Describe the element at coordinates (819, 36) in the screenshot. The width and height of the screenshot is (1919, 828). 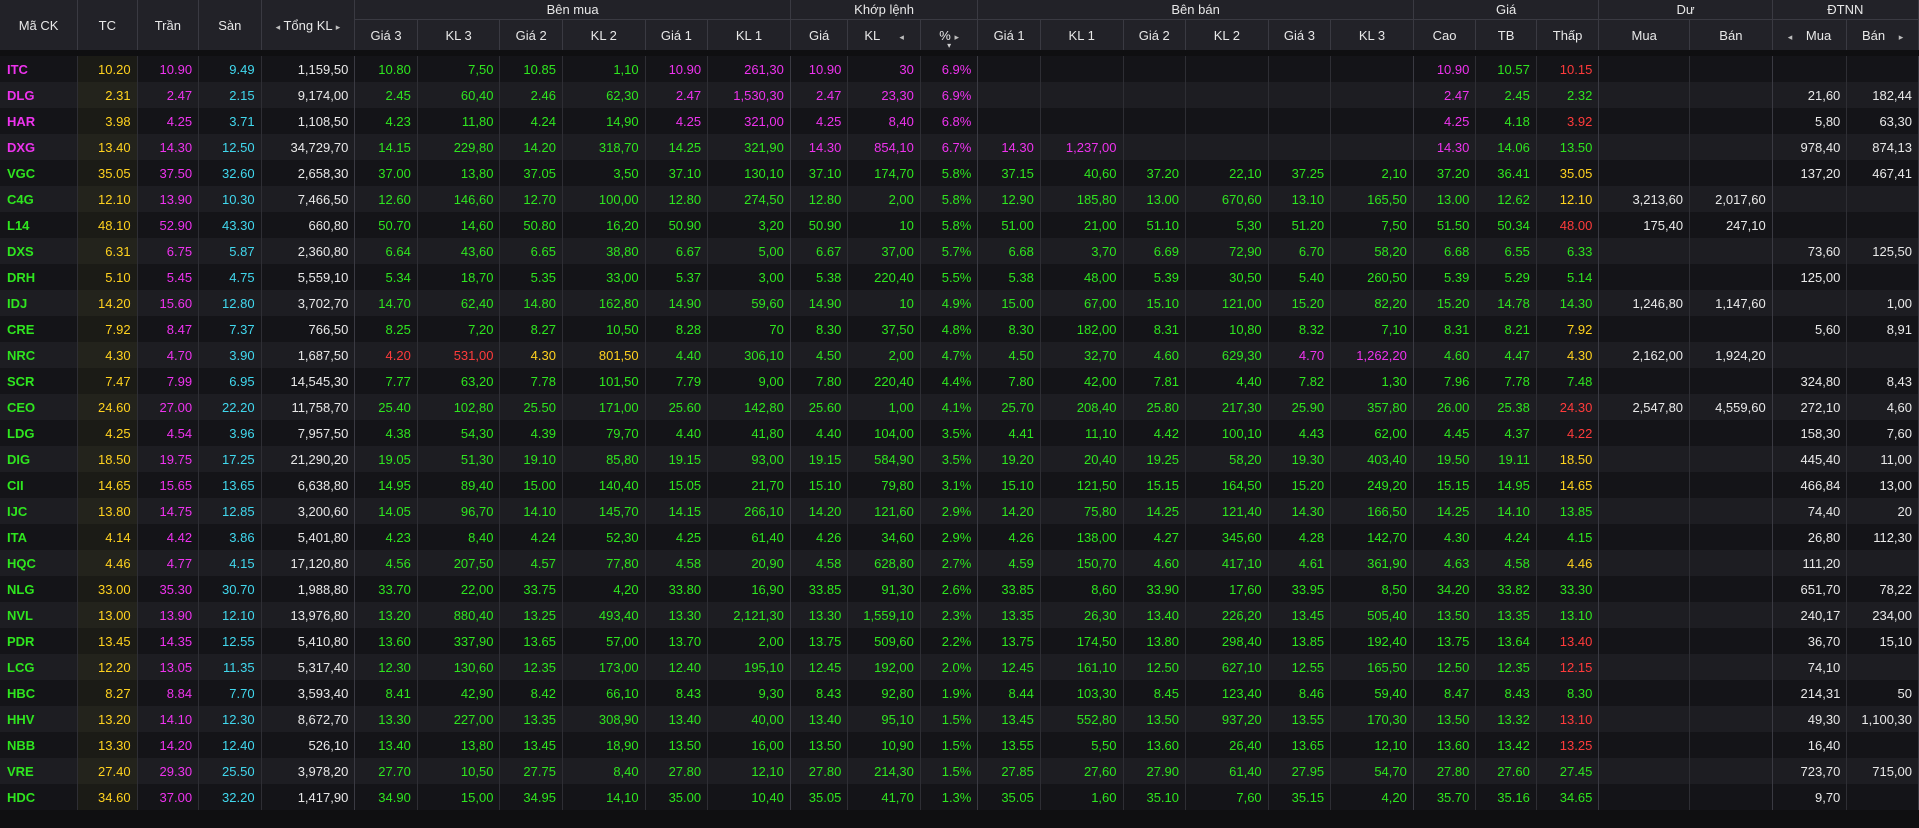
I see `header-match-price: Giá` at that location.